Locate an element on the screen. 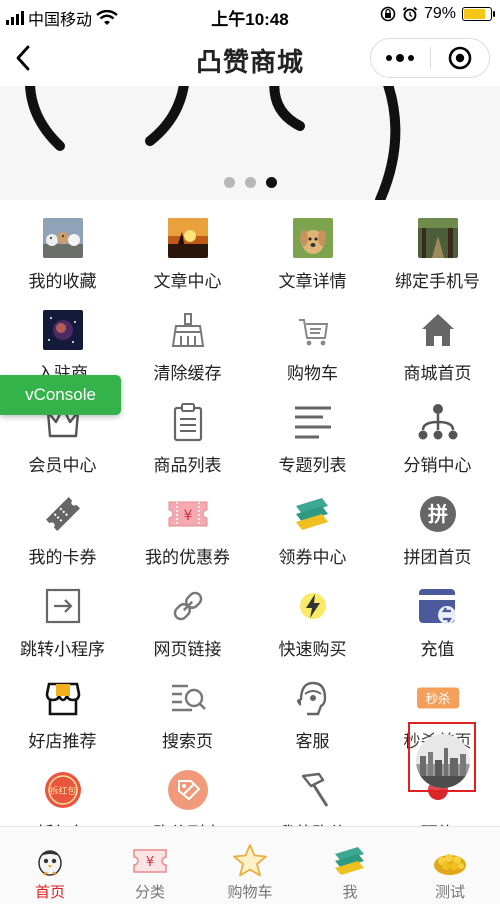 The width and height of the screenshot is (500, 904). grid-item: 清除缓存 is located at coordinates (187, 338).